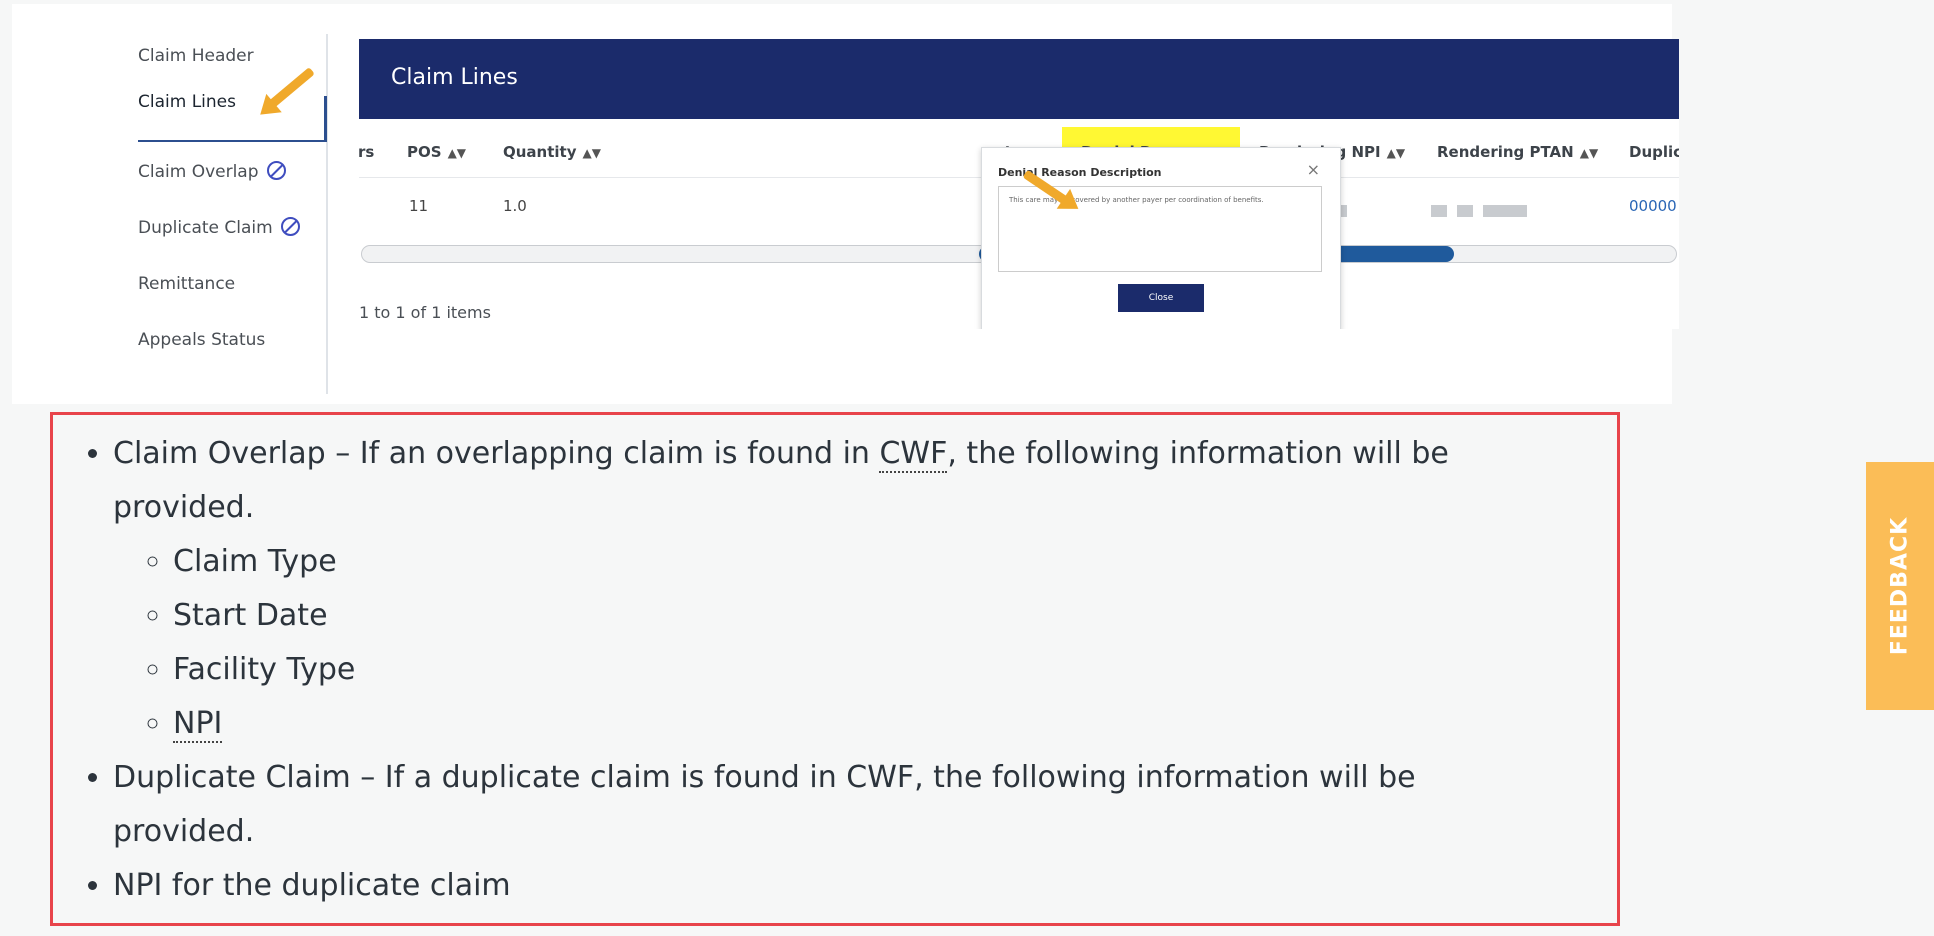 The image size is (1934, 936). I want to click on col-header-duplicate: Duplic, so click(1654, 152).